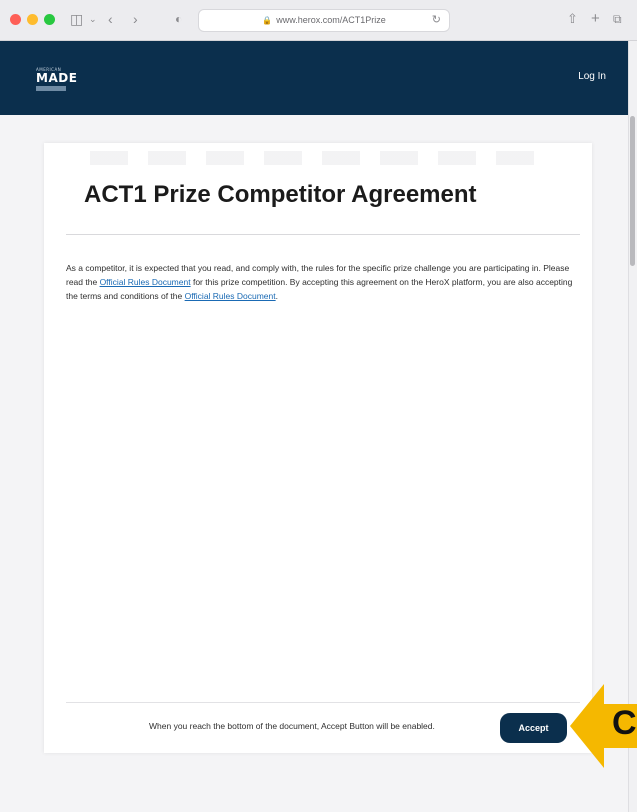  What do you see at coordinates (32, 19) in the screenshot?
I see `minimize-window-button` at bounding box center [32, 19].